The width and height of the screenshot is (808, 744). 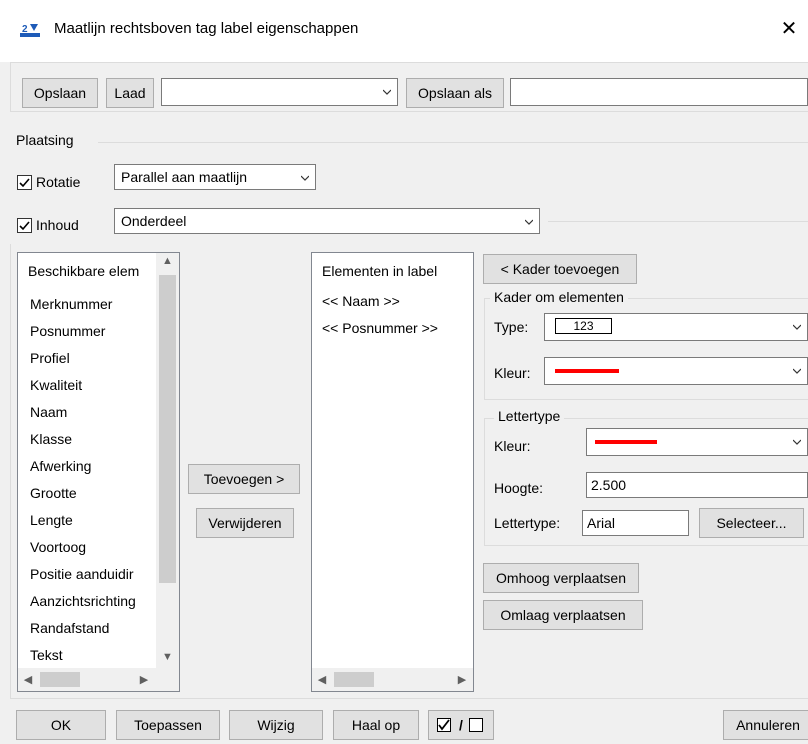 What do you see at coordinates (30, 30) in the screenshot?
I see `app-icon: 2` at bounding box center [30, 30].